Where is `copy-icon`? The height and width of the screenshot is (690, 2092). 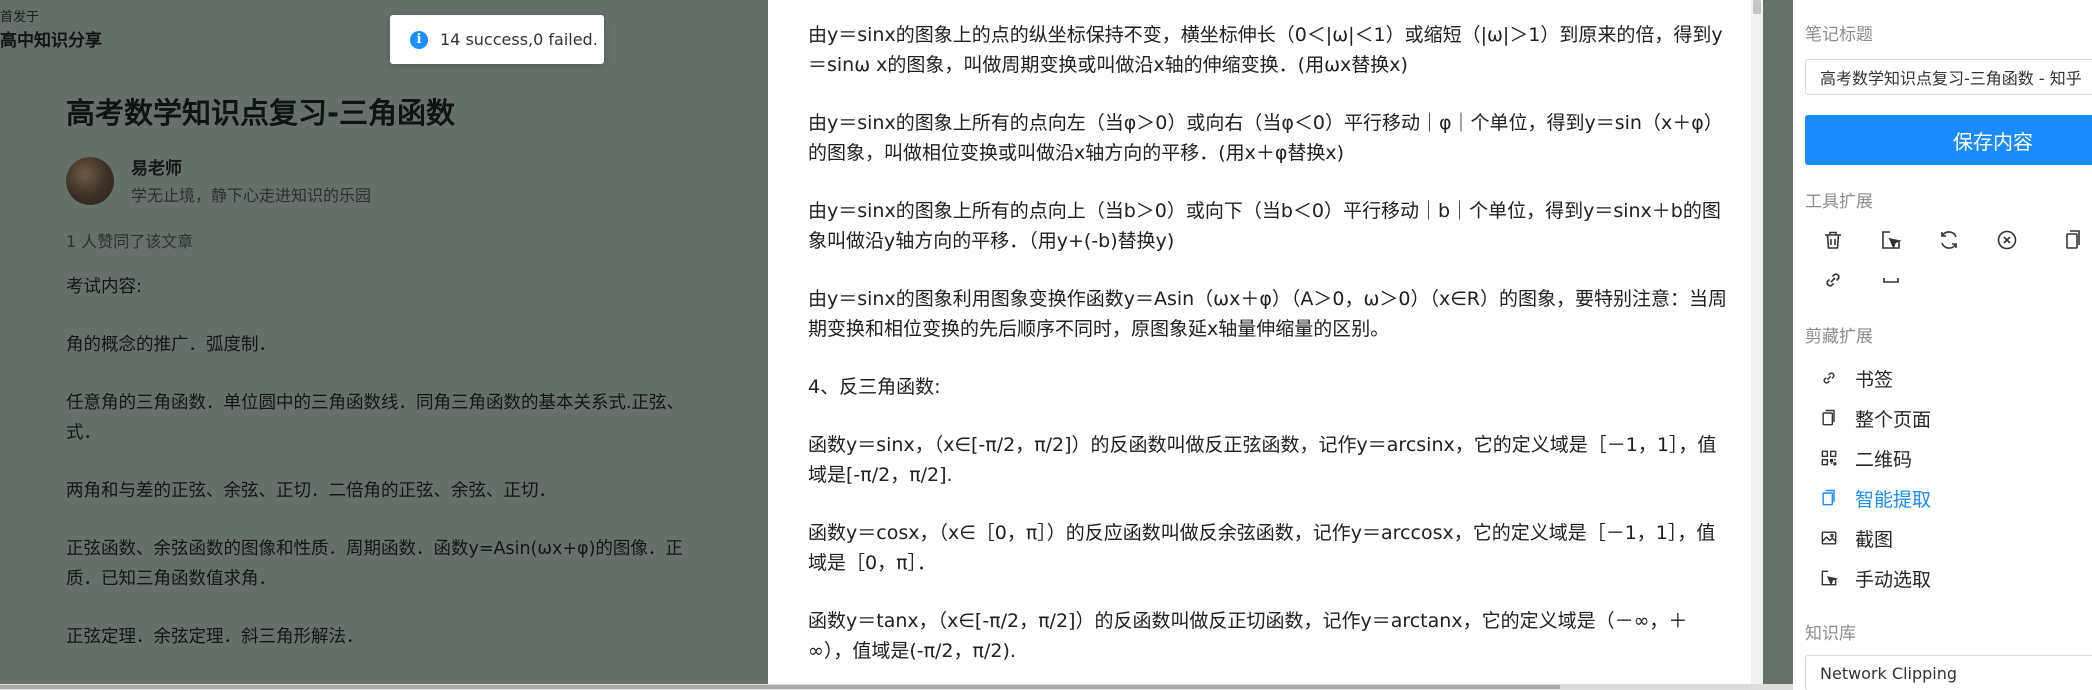 copy-icon is located at coordinates (2073, 240).